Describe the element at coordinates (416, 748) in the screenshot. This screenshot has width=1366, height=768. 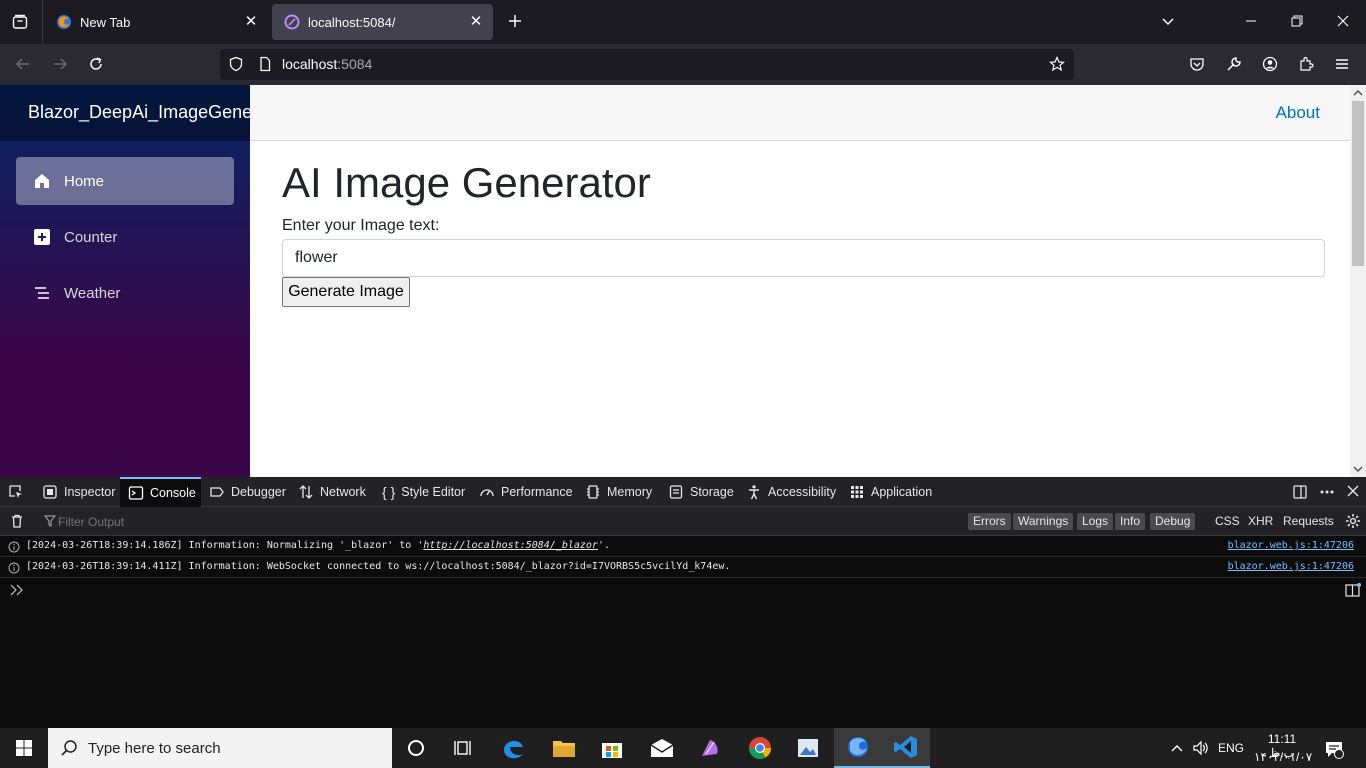
I see `cortana-icon` at that location.